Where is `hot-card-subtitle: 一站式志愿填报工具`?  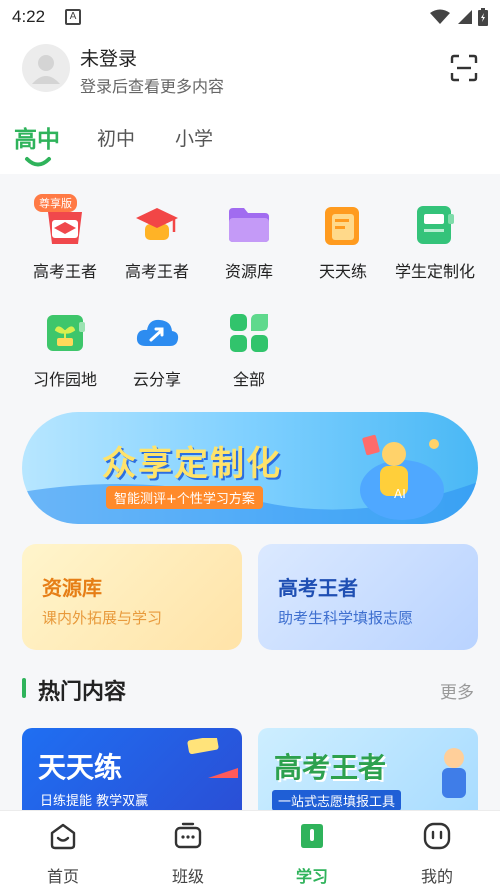 hot-card-subtitle: 一站式志愿填报工具 is located at coordinates (337, 800).